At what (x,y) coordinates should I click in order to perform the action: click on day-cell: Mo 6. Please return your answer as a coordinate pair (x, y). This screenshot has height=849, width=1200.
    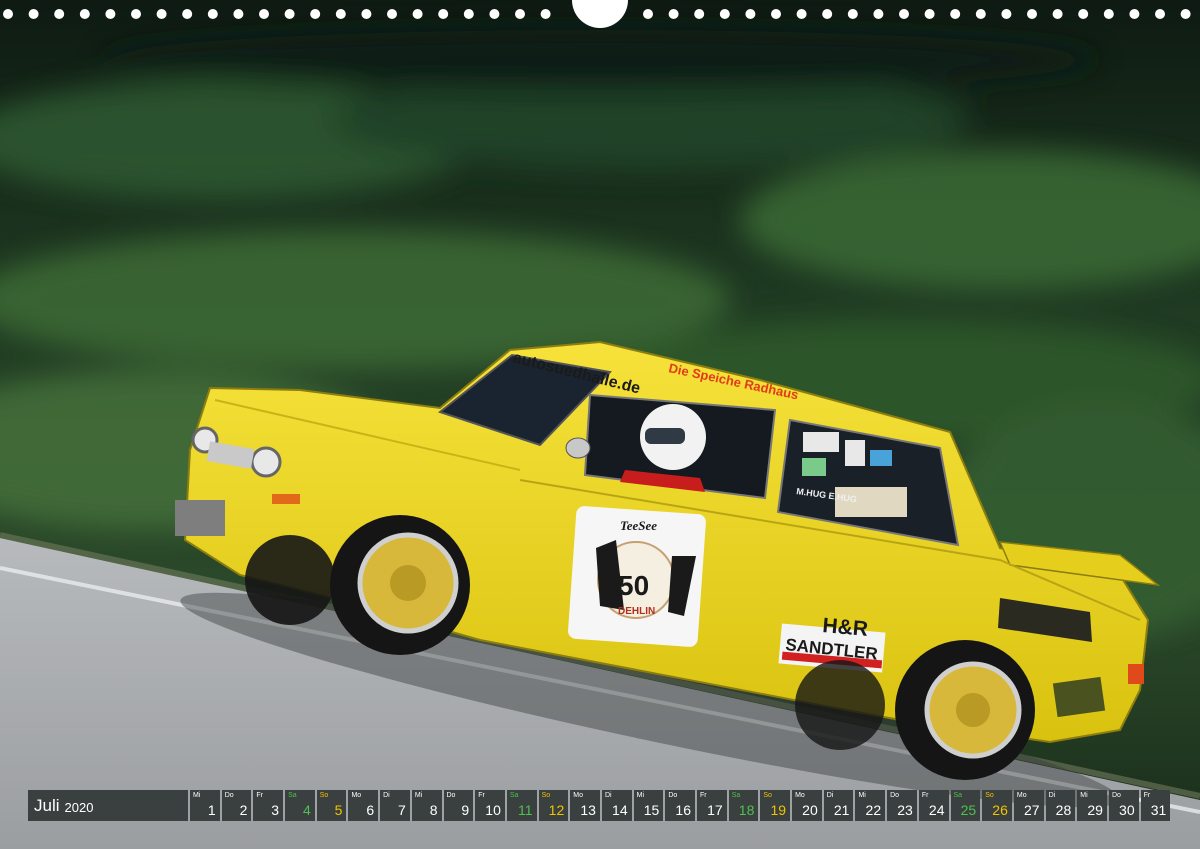
    Looking at the image, I should click on (363, 805).